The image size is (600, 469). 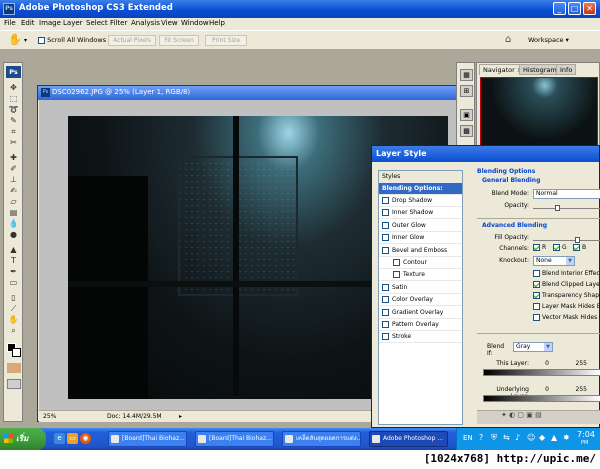 What do you see at coordinates (481, 437) in the screenshot?
I see `tray-help-icon: ?` at bounding box center [481, 437].